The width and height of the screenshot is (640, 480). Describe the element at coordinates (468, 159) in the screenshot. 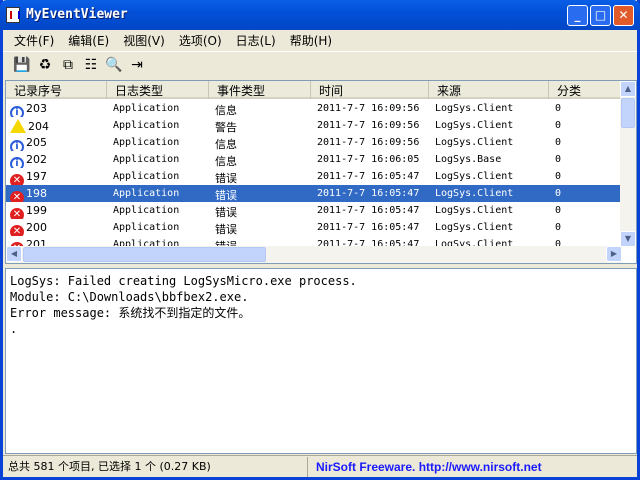

I see `cell-text: LogSys.Base` at that location.